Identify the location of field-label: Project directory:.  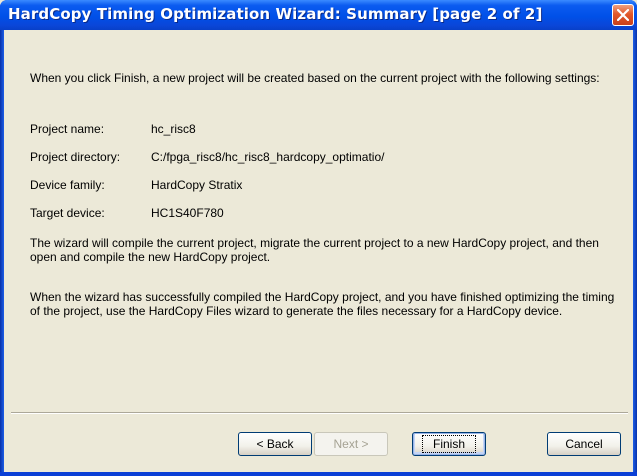
(75, 157).